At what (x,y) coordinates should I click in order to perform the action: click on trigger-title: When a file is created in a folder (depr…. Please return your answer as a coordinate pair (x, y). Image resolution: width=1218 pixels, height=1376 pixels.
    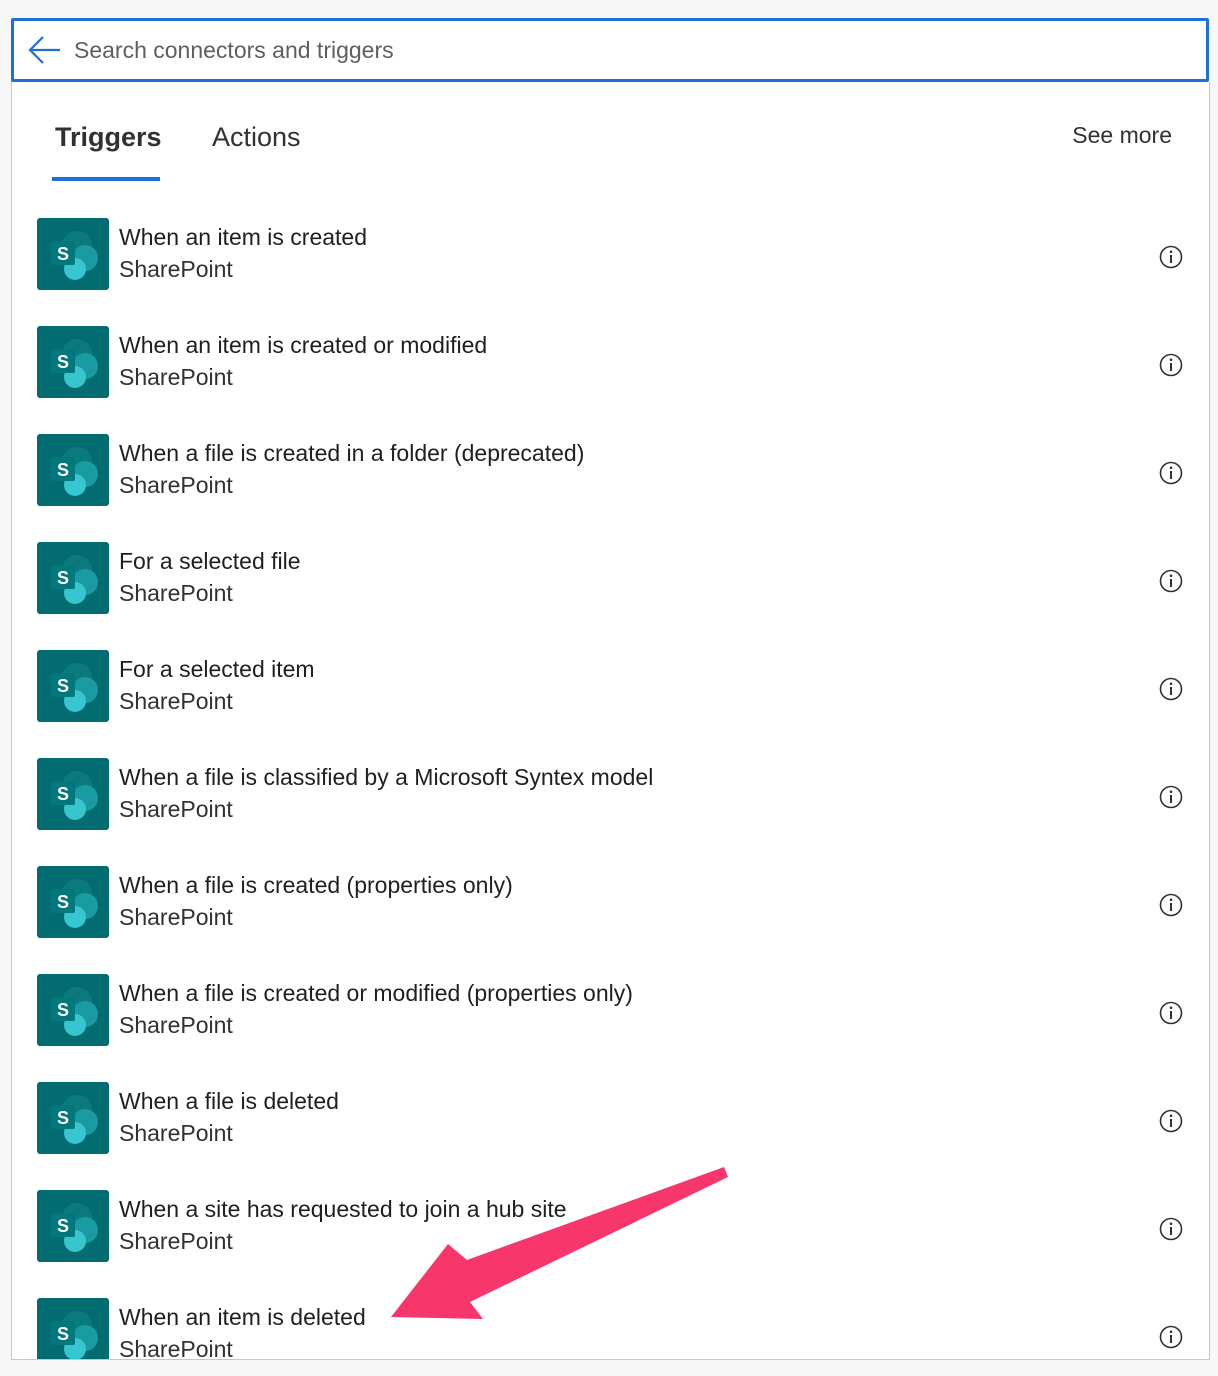
    Looking at the image, I should click on (352, 453).